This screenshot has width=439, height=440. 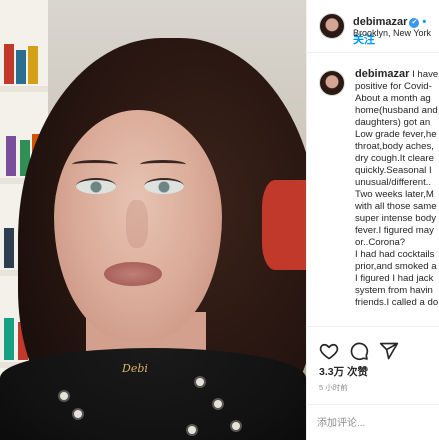 What do you see at coordinates (396, 218) in the screenshot?
I see `caption-line: super intense body` at bounding box center [396, 218].